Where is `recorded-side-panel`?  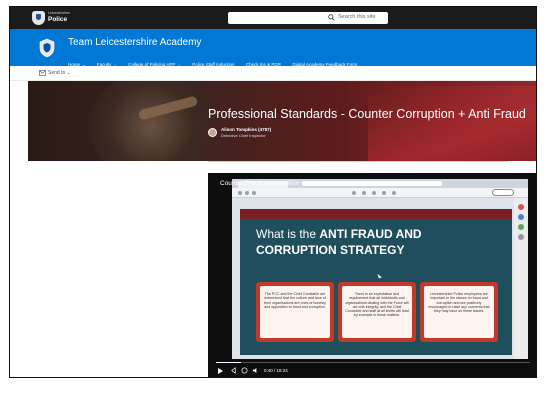 recorded-side-panel is located at coordinates (521, 278).